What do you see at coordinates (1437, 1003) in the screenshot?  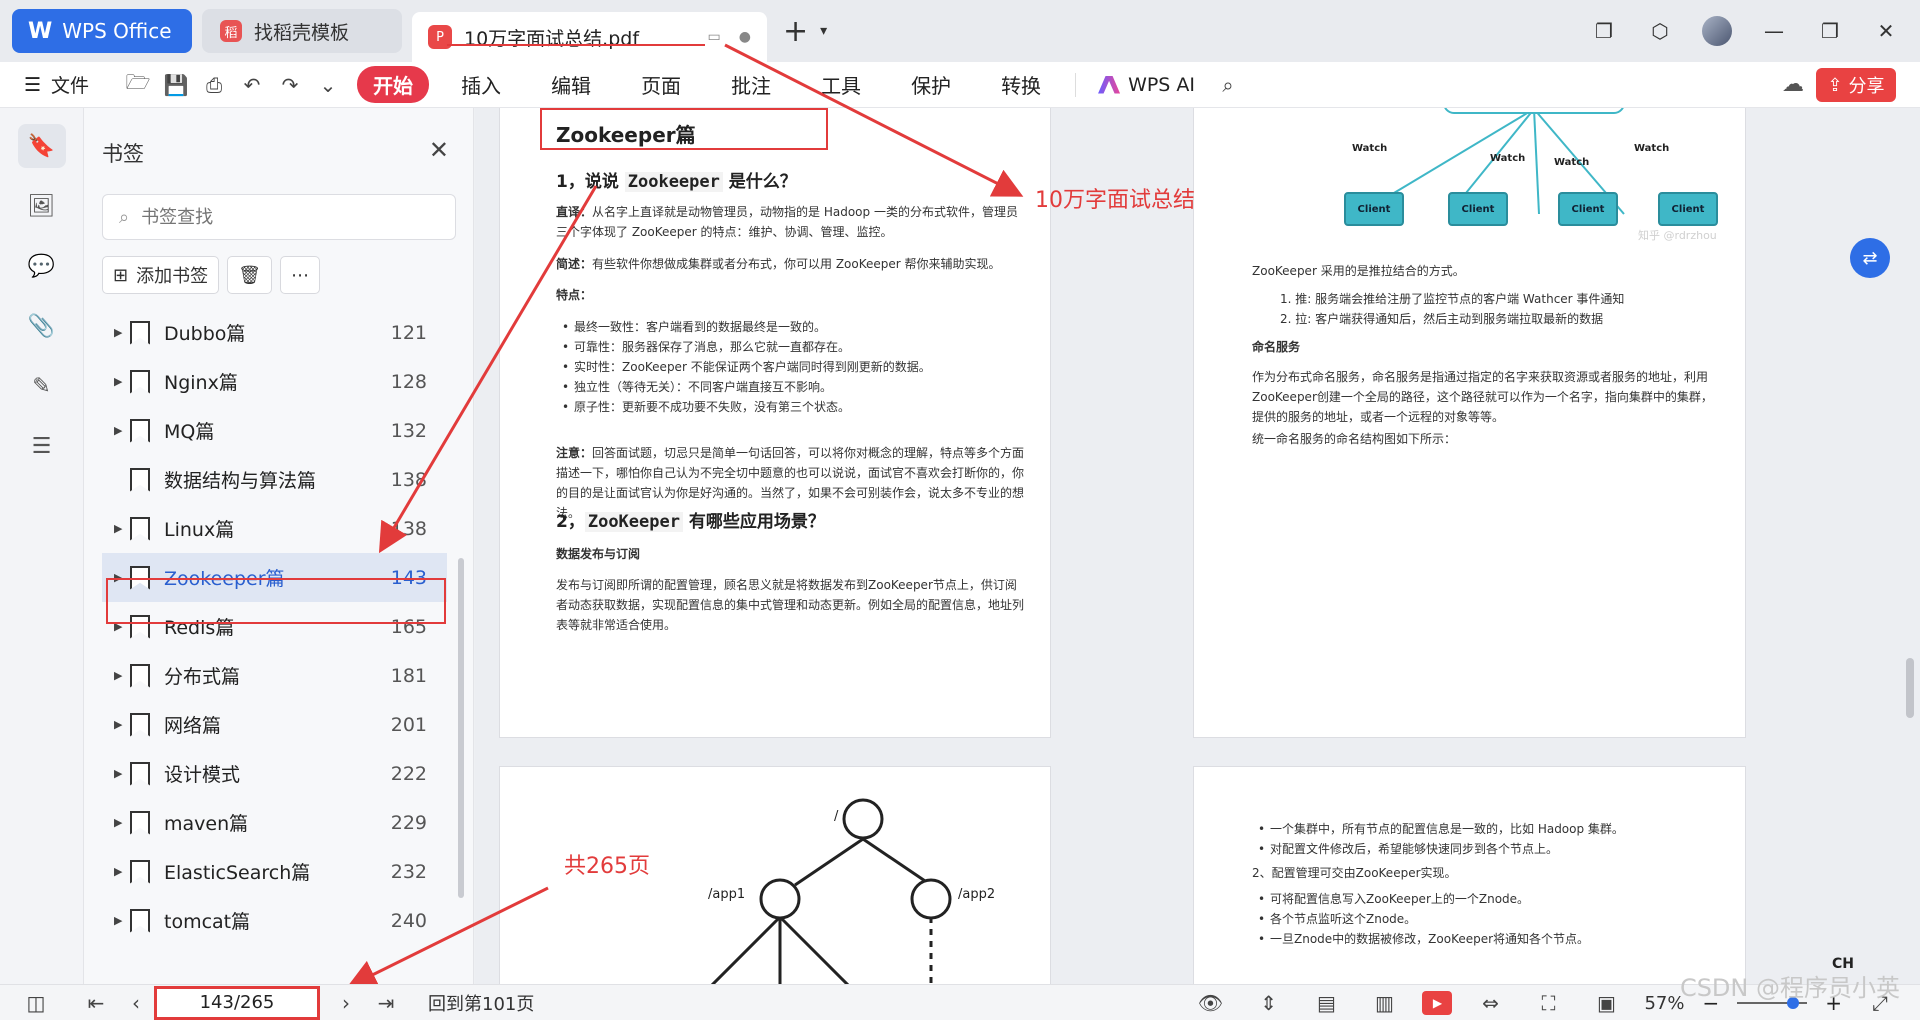 I see `play-icon: ▶` at bounding box center [1437, 1003].